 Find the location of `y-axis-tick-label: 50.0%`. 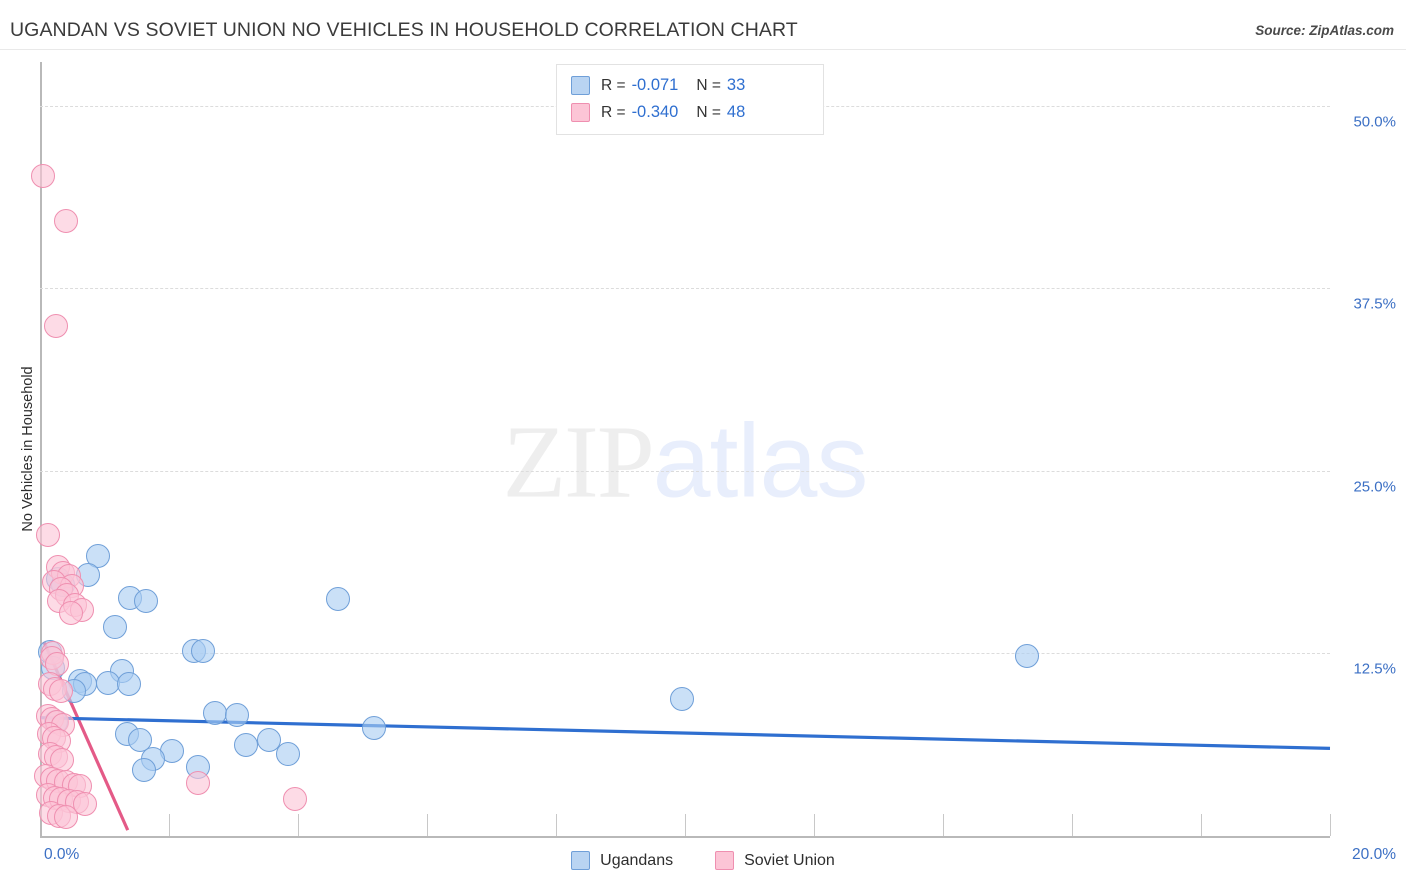

y-axis-tick-label: 50.0% is located at coordinates (1374, 122).